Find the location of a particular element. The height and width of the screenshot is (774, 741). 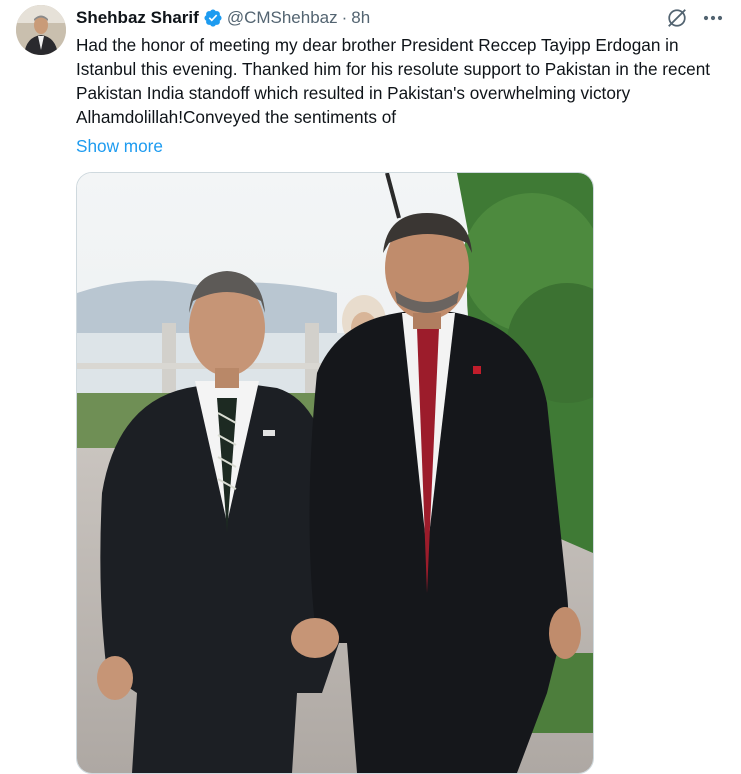

more-options-icon is located at coordinates (713, 18).